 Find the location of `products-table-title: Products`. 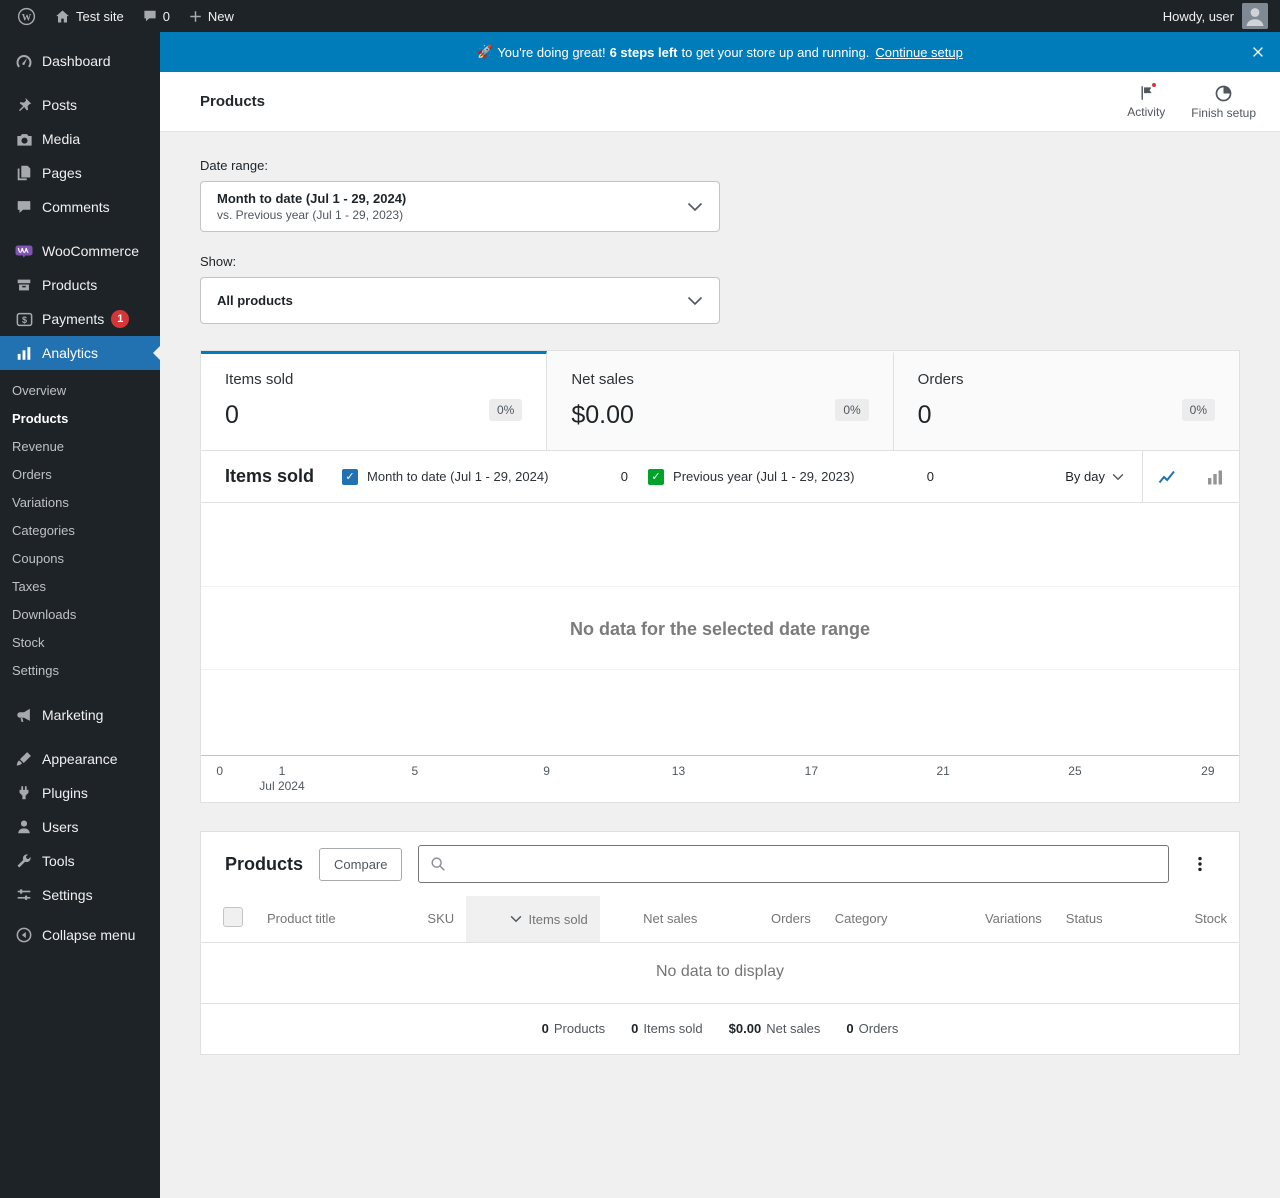

products-table-title: Products is located at coordinates (264, 863).